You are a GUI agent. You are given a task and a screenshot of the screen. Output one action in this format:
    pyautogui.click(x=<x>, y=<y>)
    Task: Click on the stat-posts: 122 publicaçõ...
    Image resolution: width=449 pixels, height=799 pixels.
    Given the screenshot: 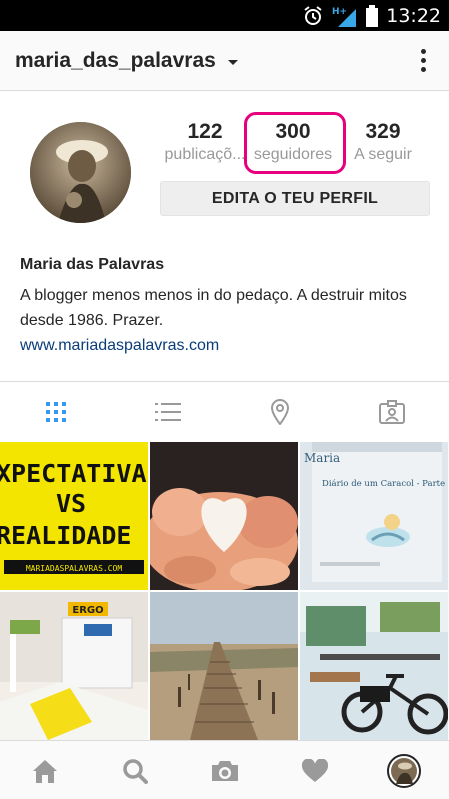 What is the action you would take?
    pyautogui.click(x=205, y=141)
    